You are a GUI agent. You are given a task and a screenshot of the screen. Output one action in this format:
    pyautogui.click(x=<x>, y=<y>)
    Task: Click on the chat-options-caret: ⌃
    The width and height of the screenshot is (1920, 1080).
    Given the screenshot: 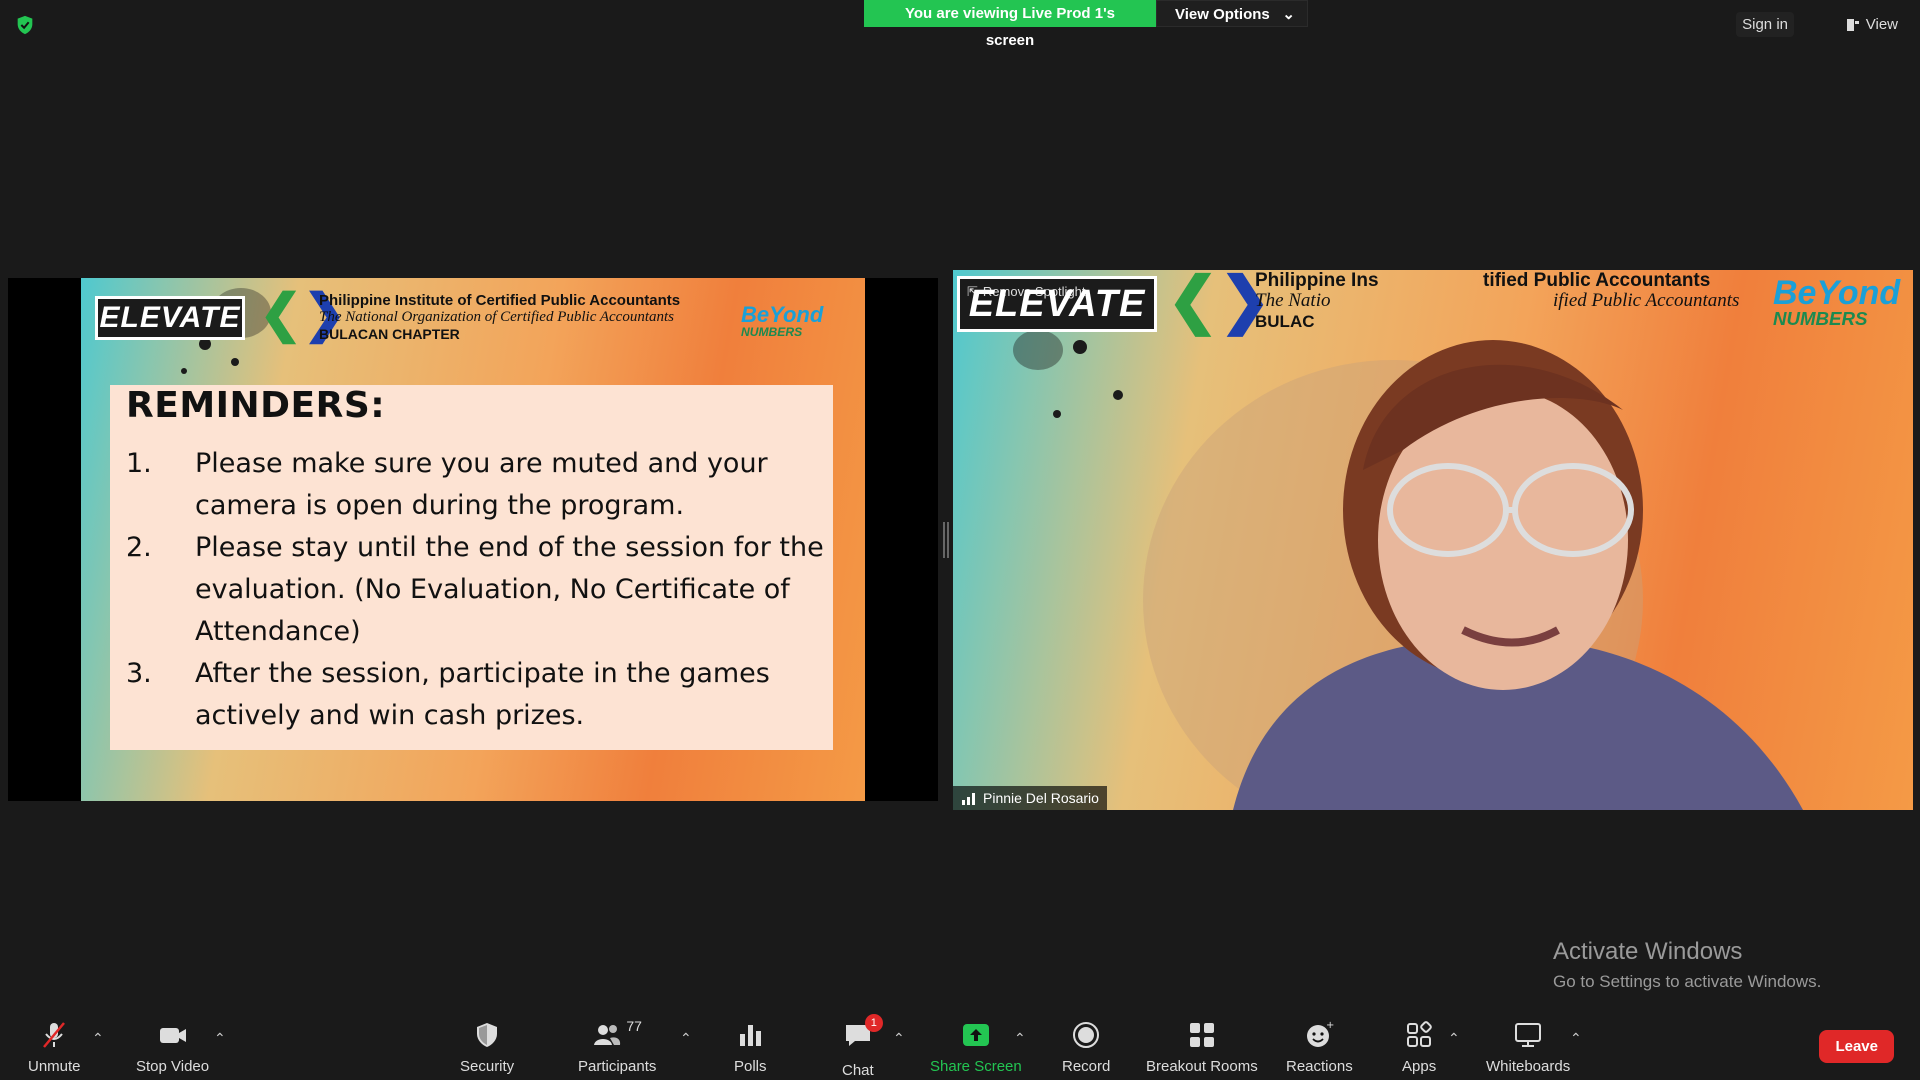 What is the action you would take?
    pyautogui.click(x=899, y=1038)
    